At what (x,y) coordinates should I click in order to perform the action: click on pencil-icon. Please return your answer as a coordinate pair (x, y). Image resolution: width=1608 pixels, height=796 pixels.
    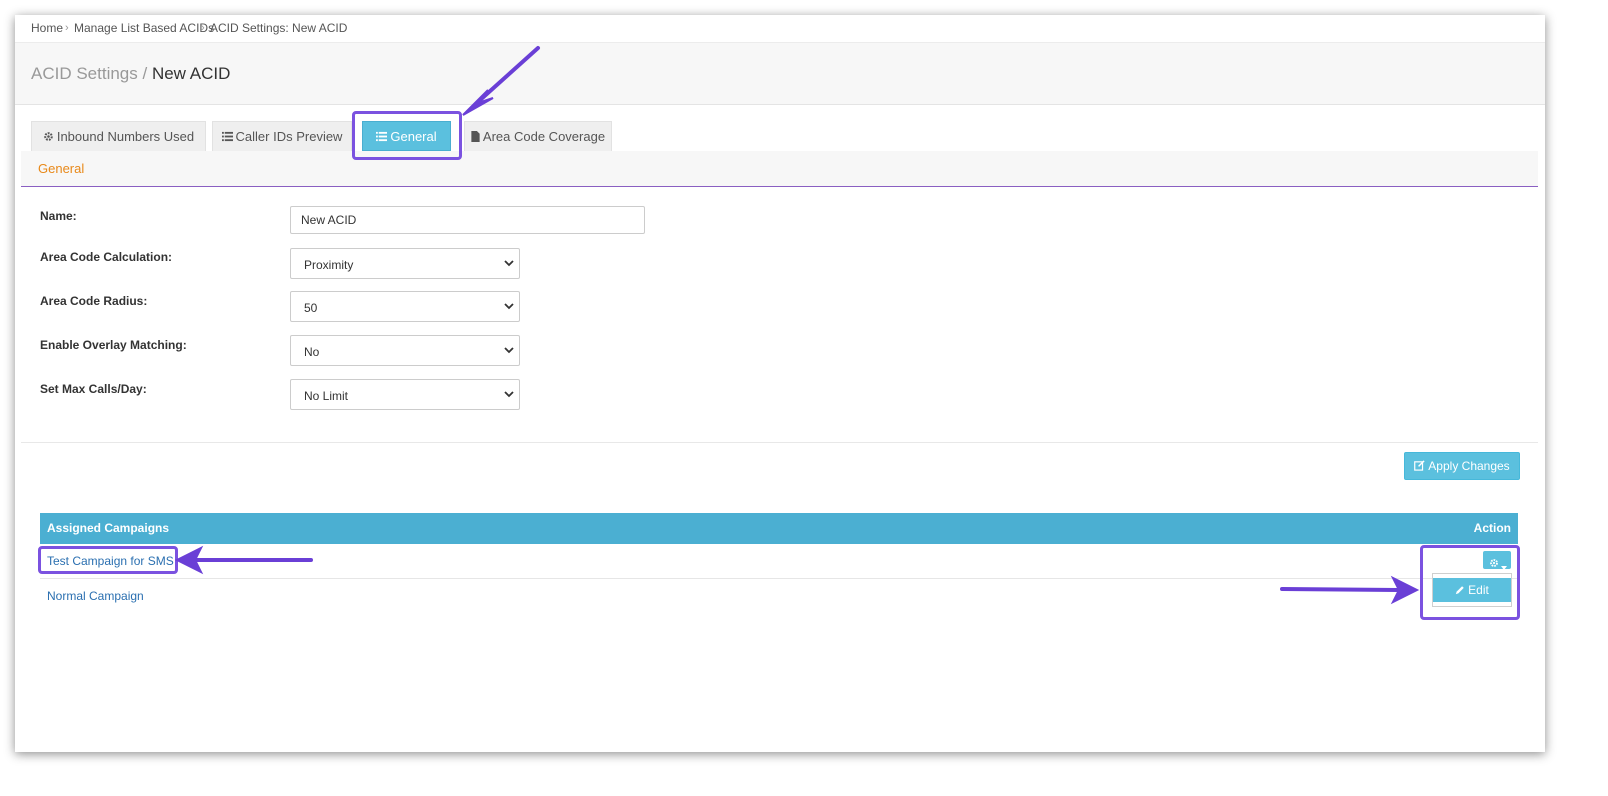
    Looking at the image, I should click on (1460, 591).